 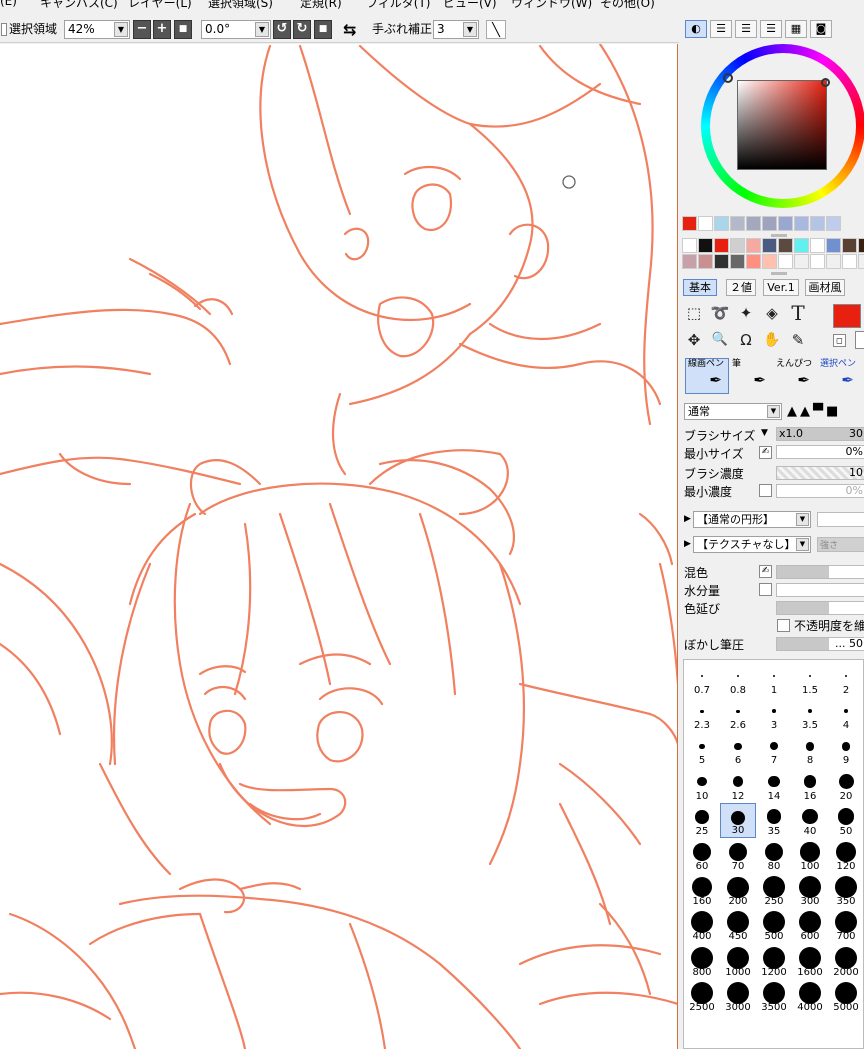 I want to click on min-density-slider: 0%, so click(x=820, y=491).